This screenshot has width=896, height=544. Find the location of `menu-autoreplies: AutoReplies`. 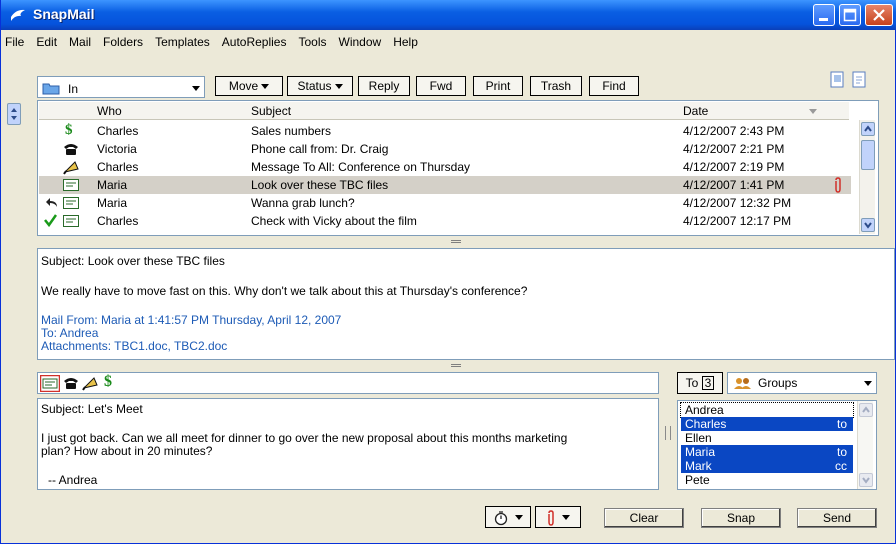

menu-autoreplies: AutoReplies is located at coordinates (254, 40).